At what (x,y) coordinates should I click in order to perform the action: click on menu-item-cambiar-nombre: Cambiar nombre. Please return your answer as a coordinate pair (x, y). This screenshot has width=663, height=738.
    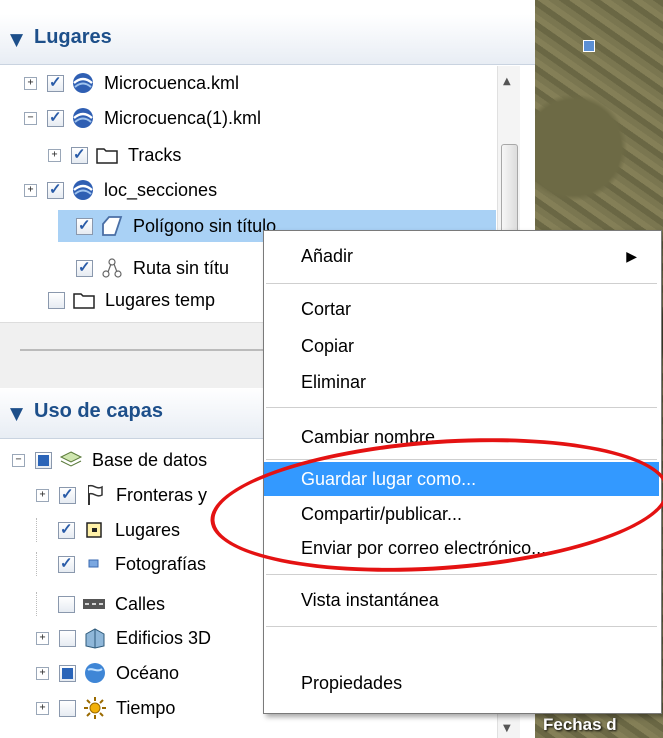
    Looking at the image, I should click on (461, 437).